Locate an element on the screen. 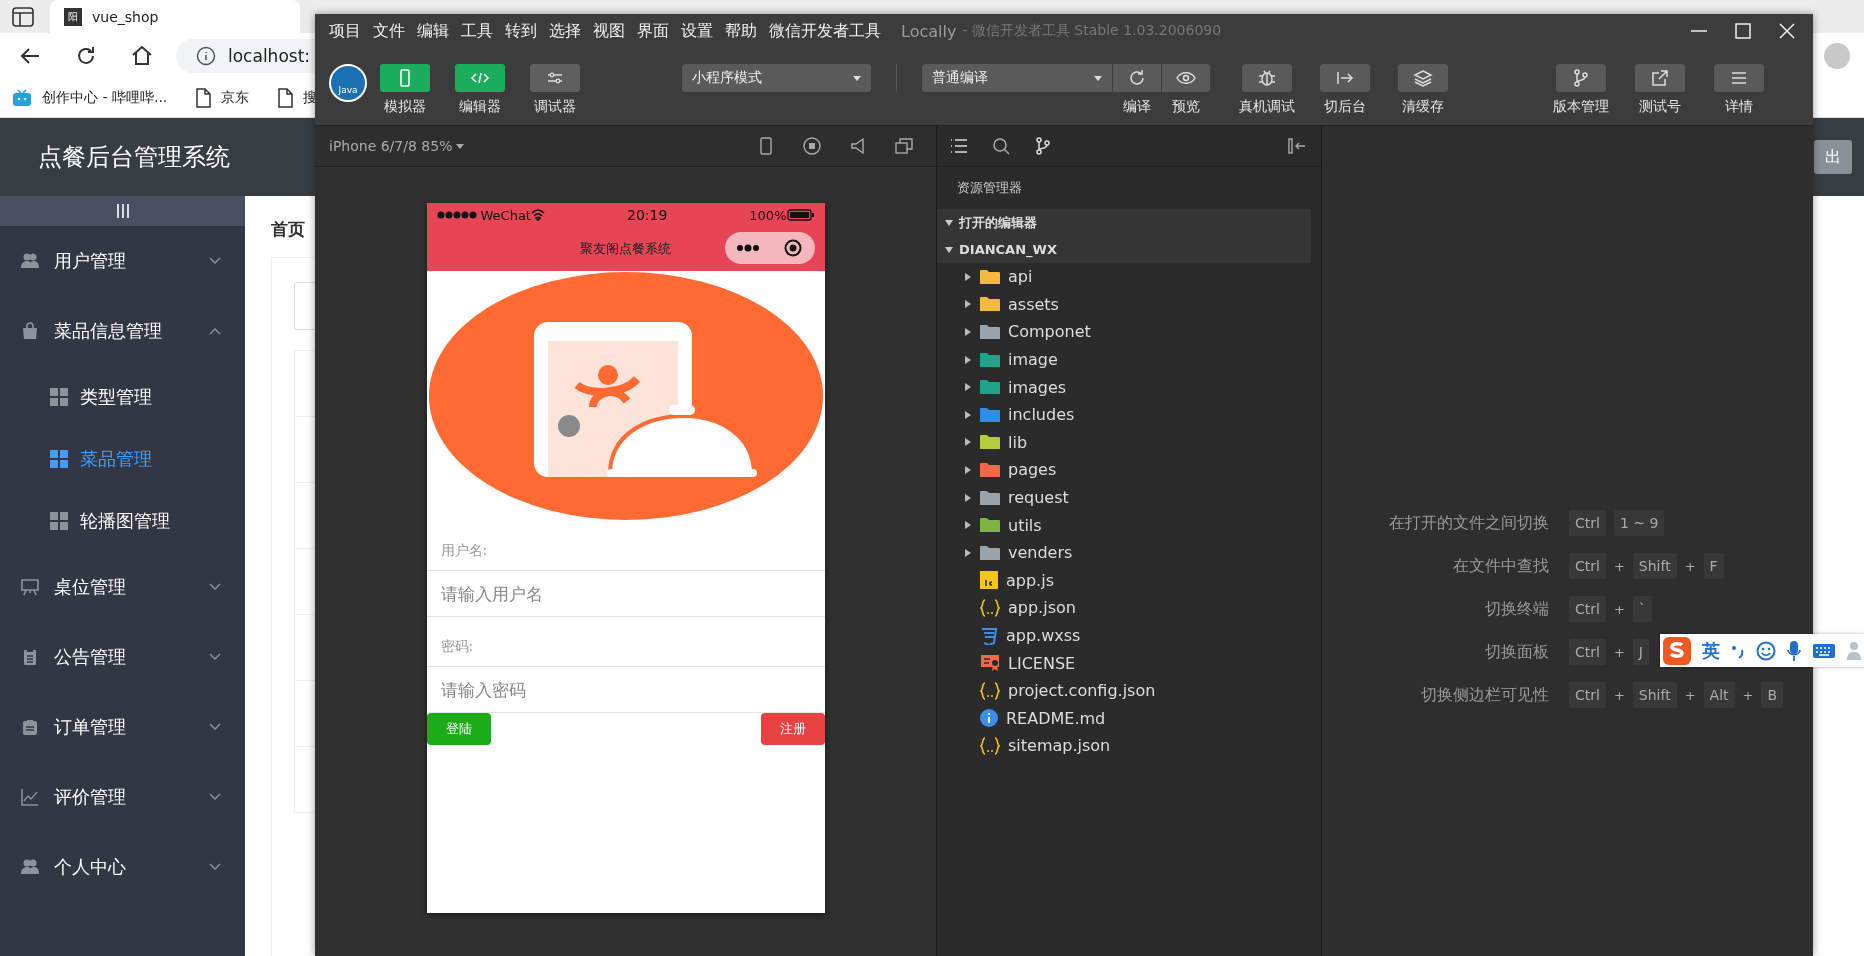  file-tree-item: app.json is located at coordinates (1129, 608).